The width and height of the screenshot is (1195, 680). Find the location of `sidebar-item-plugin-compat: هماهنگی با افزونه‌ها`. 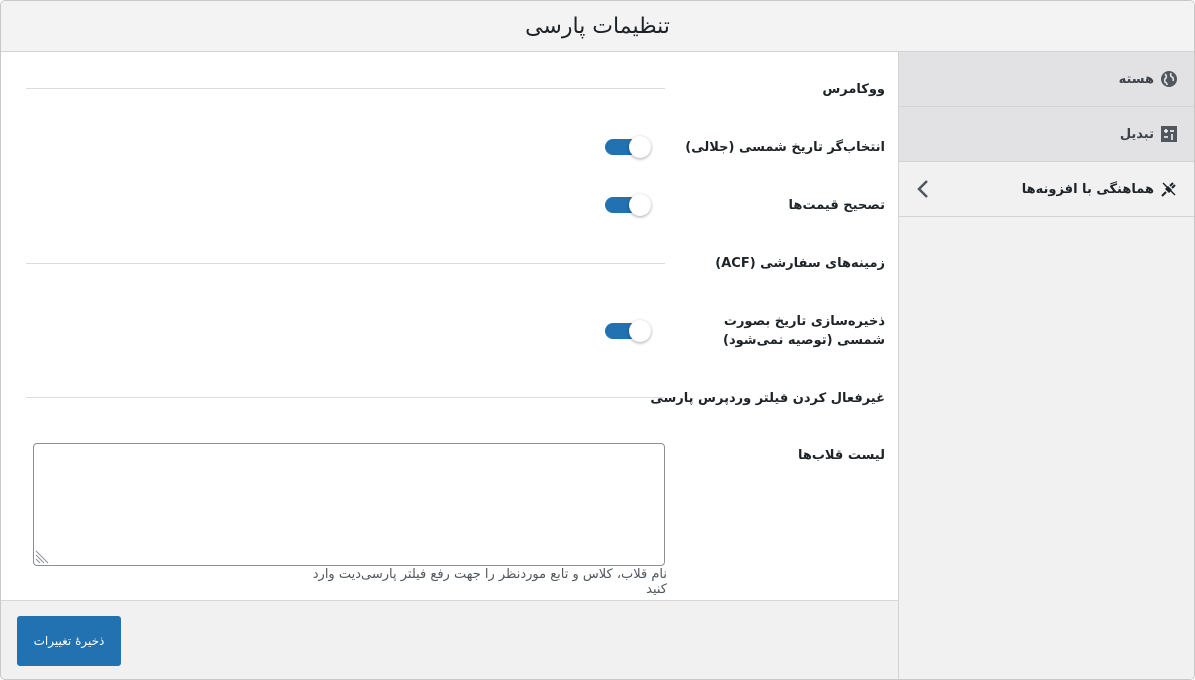

sidebar-item-plugin-compat: هماهنگی با افزونه‌ها is located at coordinates (1046, 189).